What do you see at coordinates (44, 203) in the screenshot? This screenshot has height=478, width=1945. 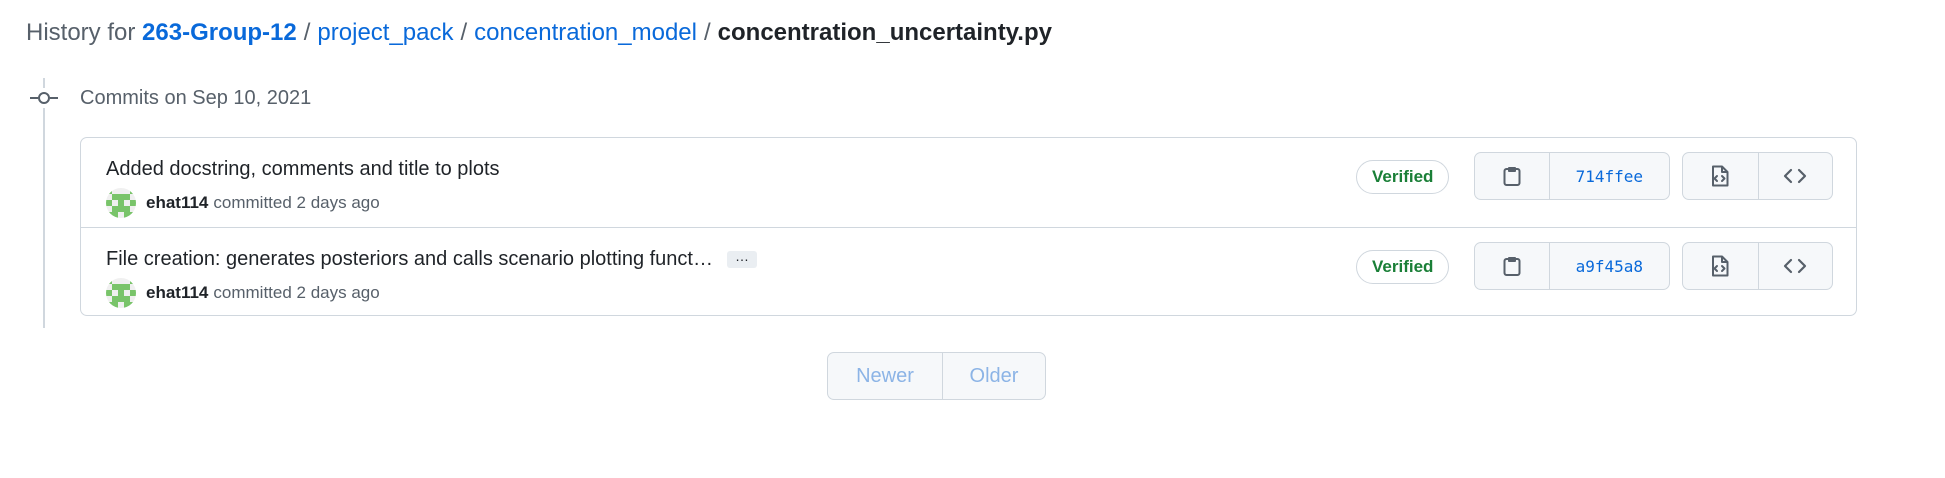 I see `timeline-line` at bounding box center [44, 203].